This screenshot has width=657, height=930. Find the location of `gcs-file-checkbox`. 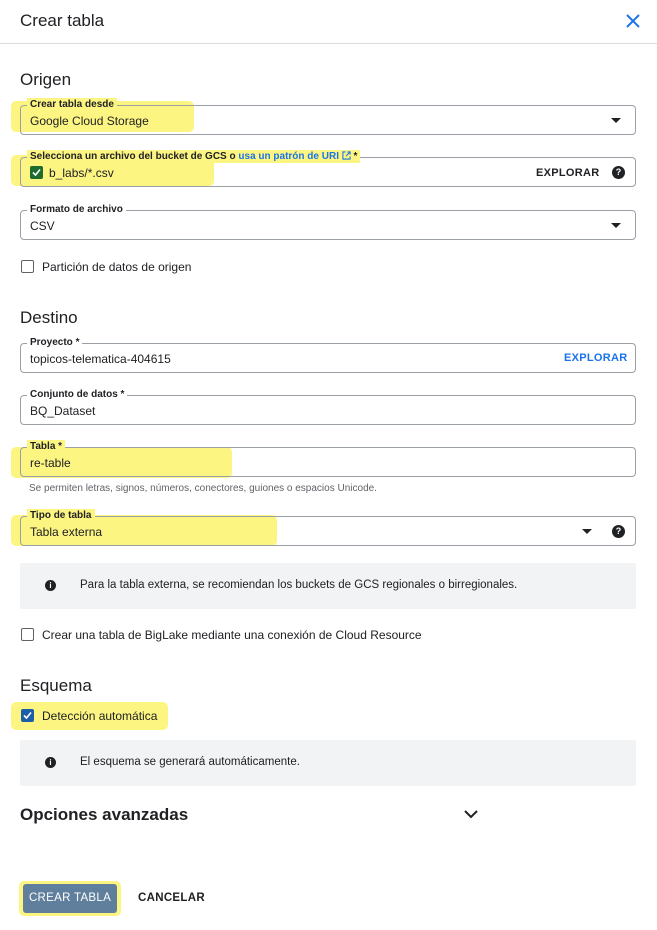

gcs-file-checkbox is located at coordinates (36, 172).